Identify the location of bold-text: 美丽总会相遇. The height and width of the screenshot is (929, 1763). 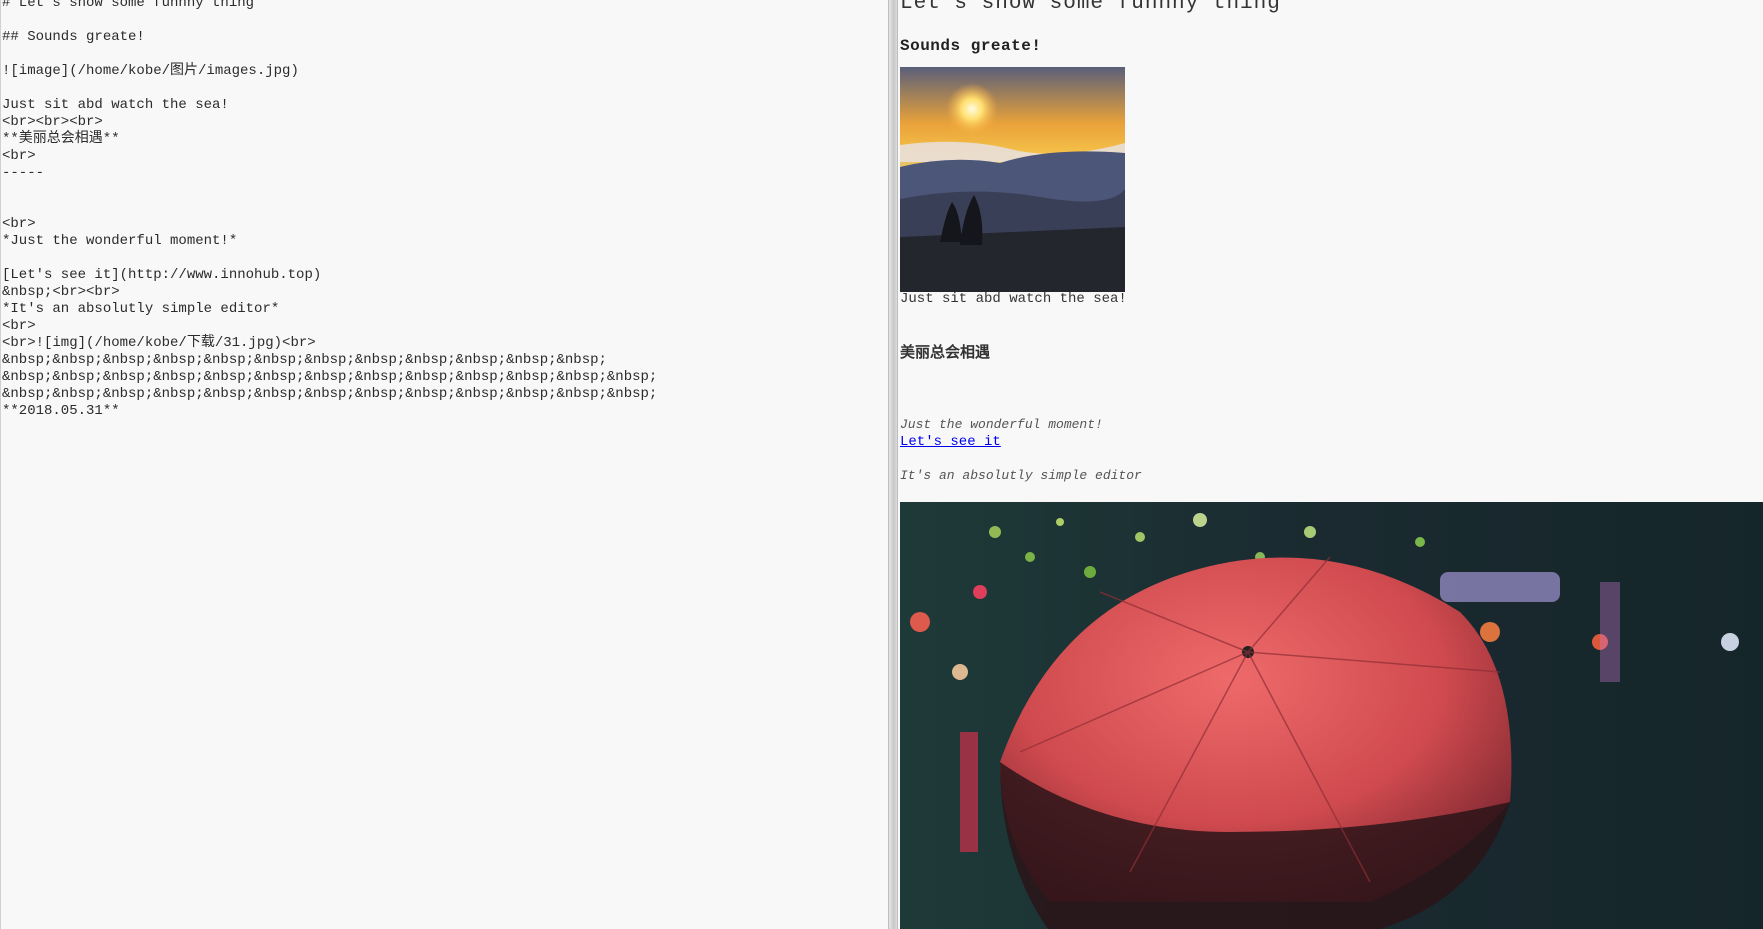
(945, 352).